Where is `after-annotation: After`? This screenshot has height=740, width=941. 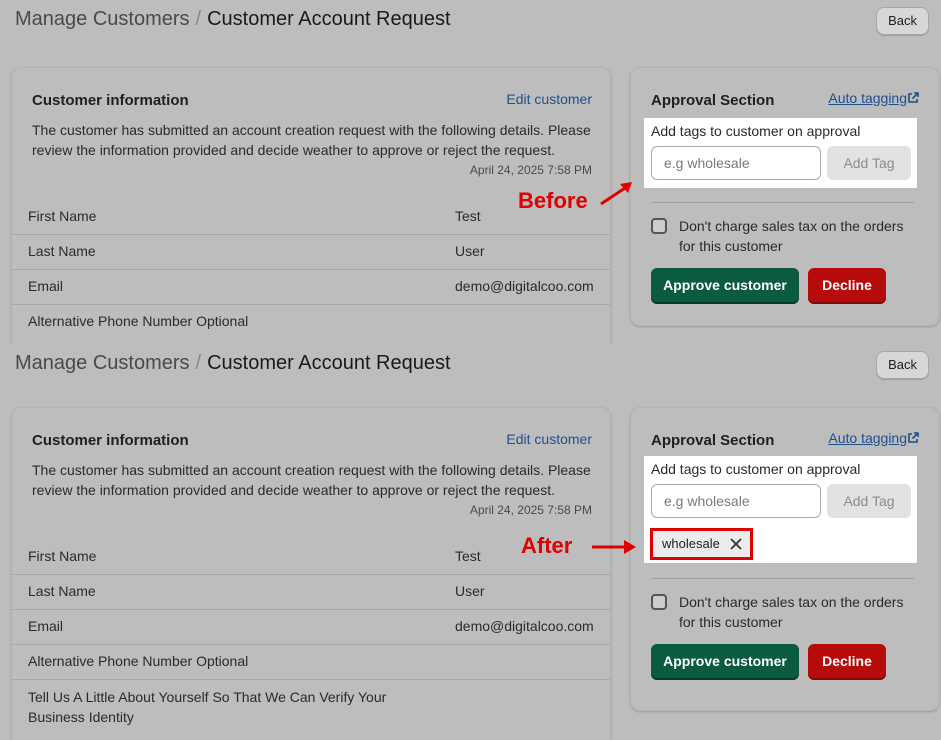
after-annotation: After is located at coordinates (547, 545).